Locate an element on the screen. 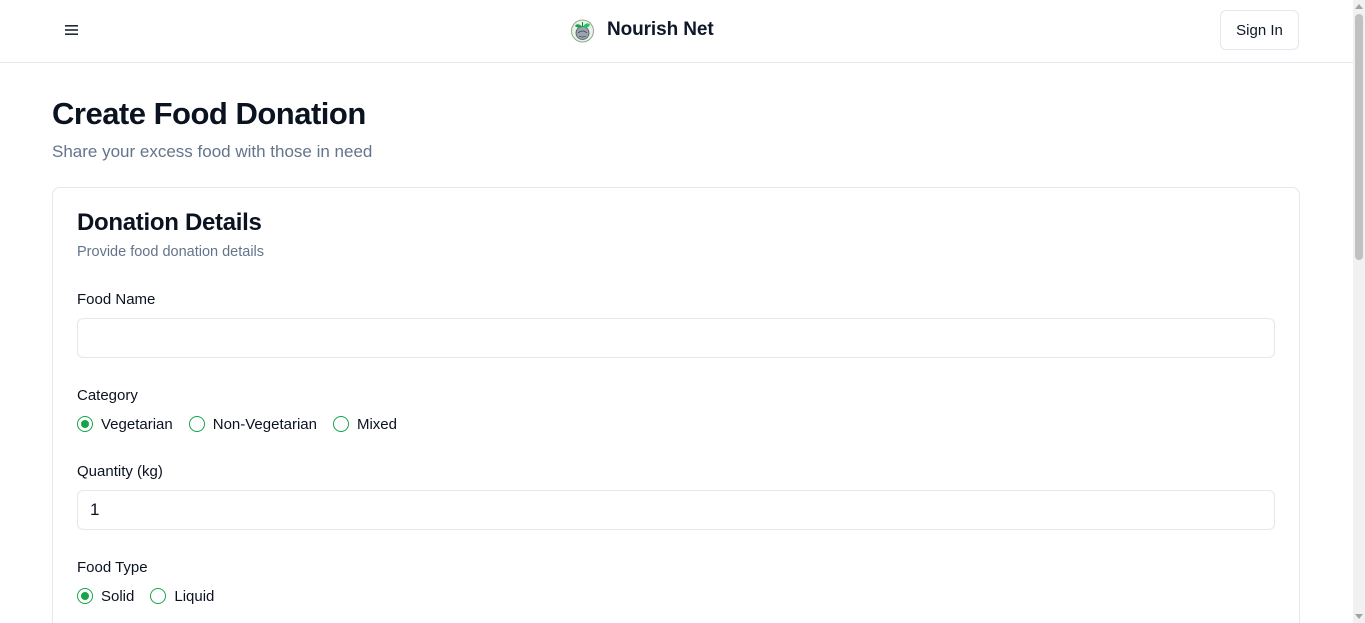  top-navigation-bar: Nourish Net Sign In is located at coordinates (676, 31).